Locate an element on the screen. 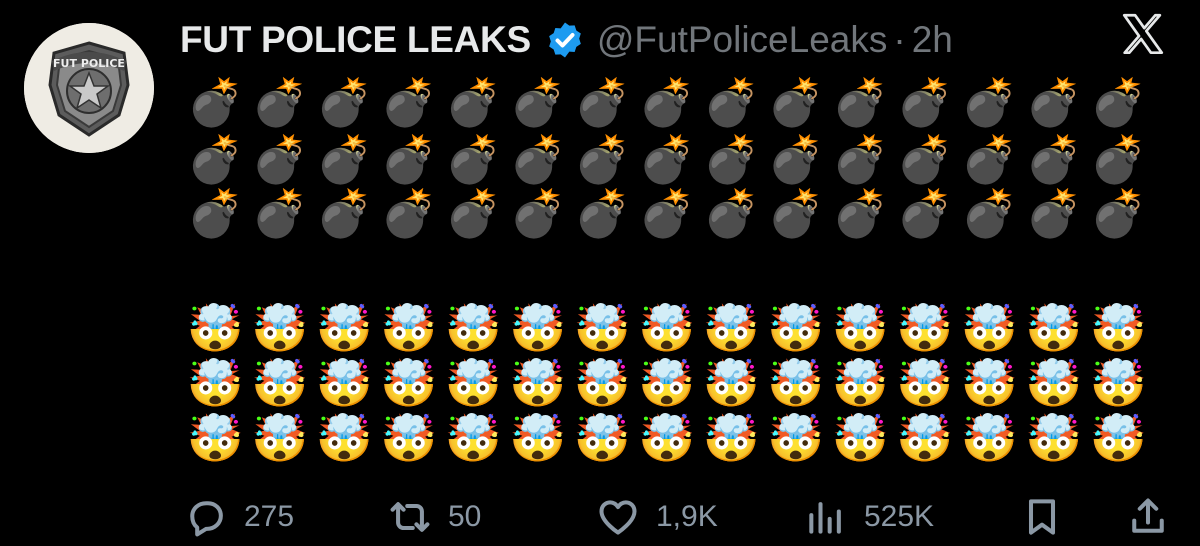 The width and height of the screenshot is (1200, 546). timestamp: 2h is located at coordinates (932, 40).